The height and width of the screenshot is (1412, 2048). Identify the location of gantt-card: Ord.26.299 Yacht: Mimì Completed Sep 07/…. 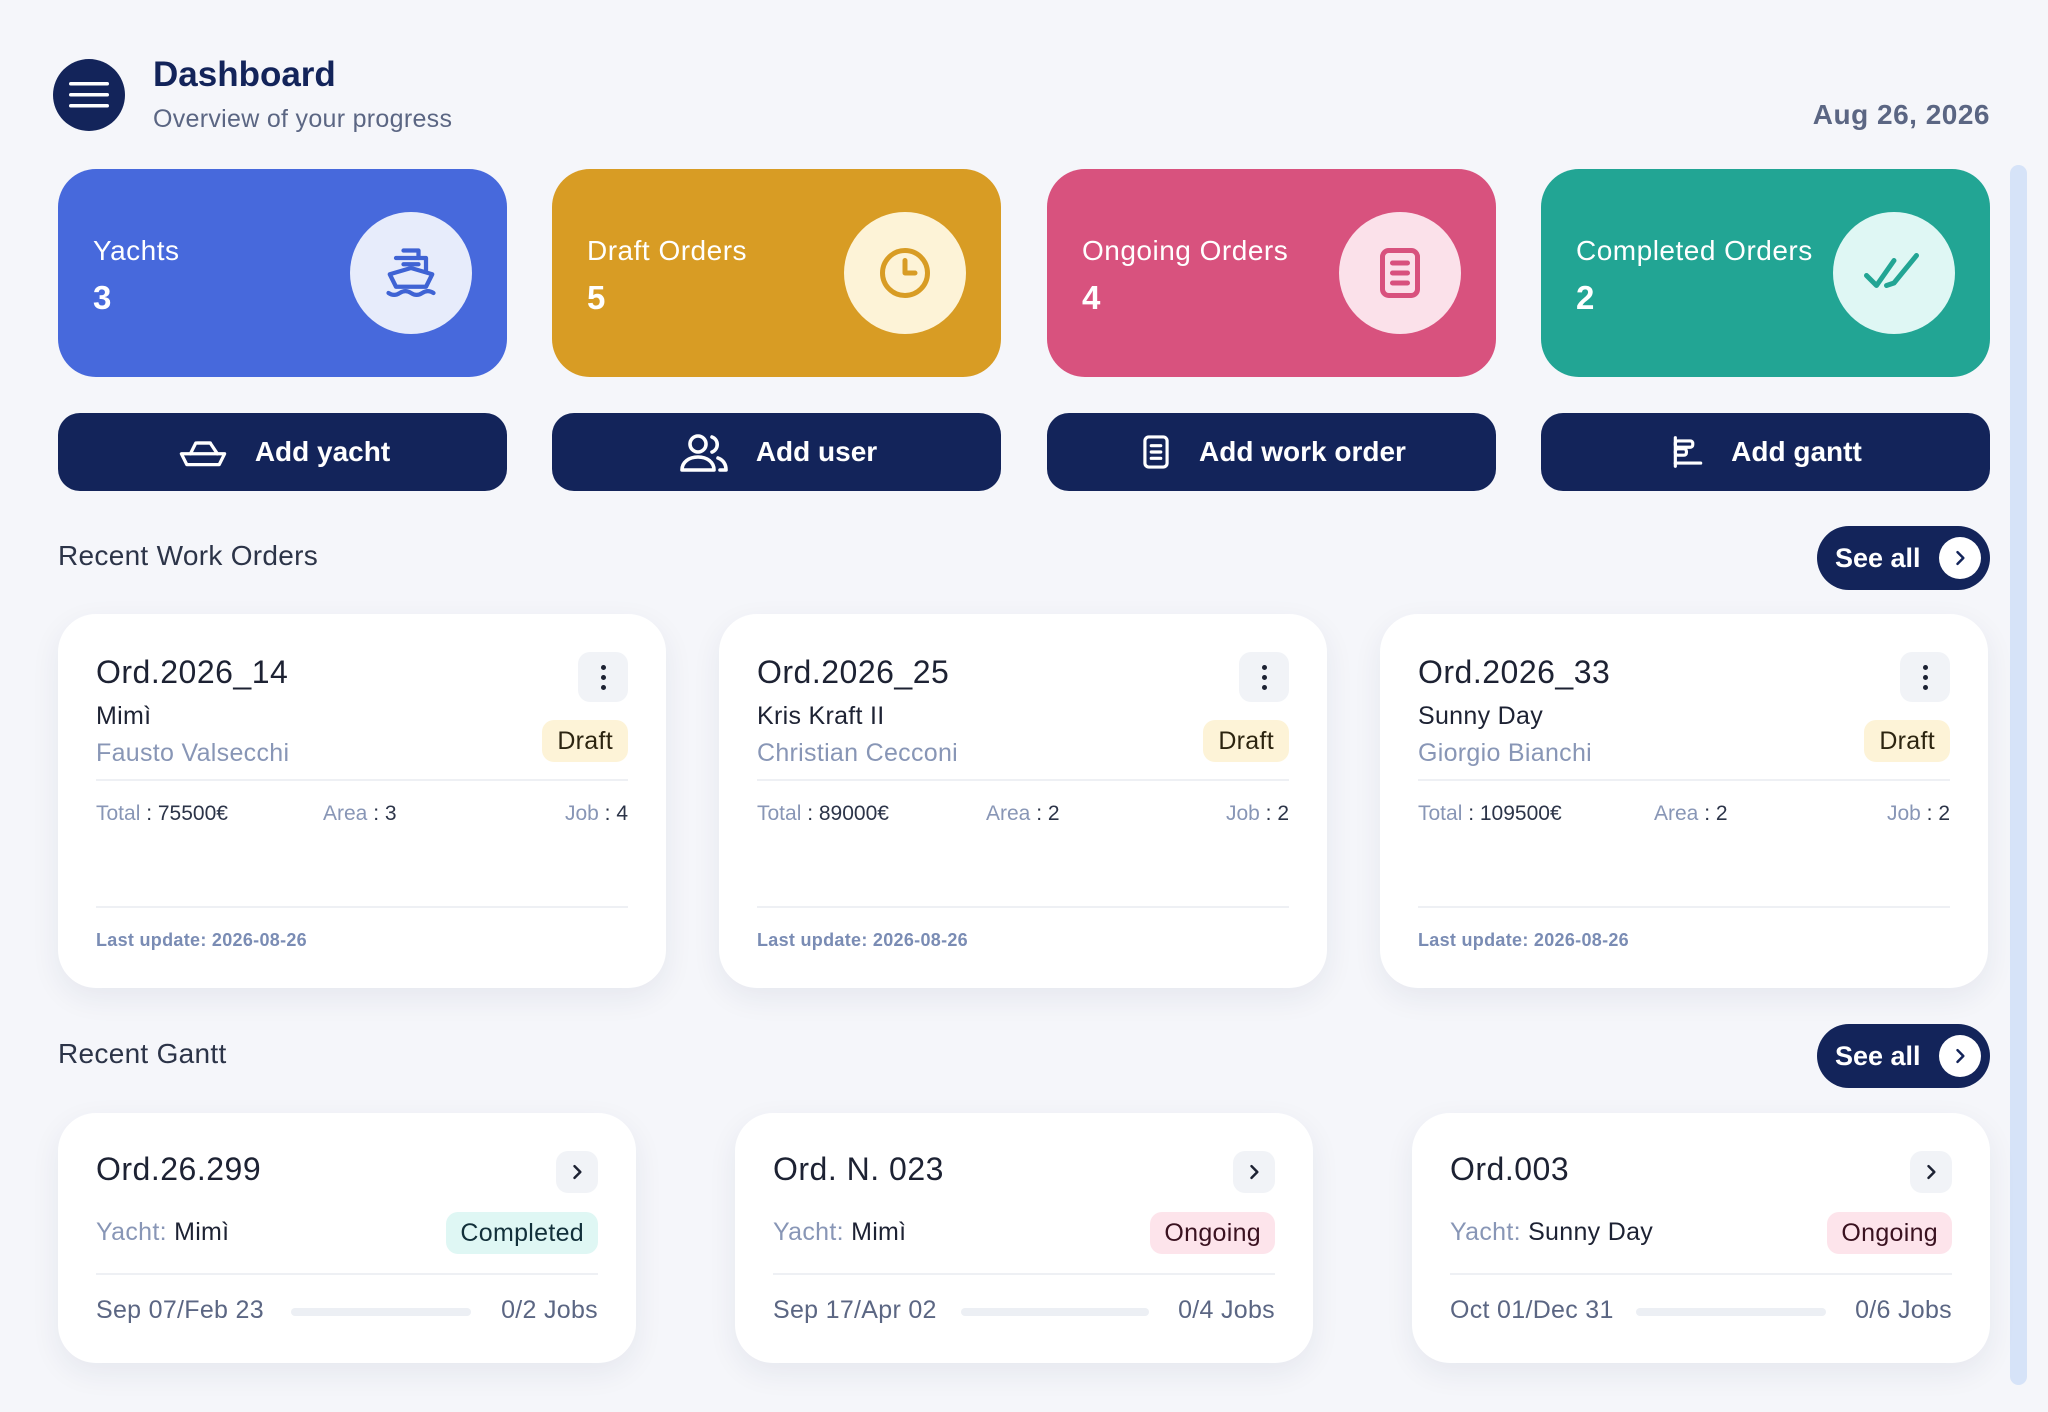
(347, 1238).